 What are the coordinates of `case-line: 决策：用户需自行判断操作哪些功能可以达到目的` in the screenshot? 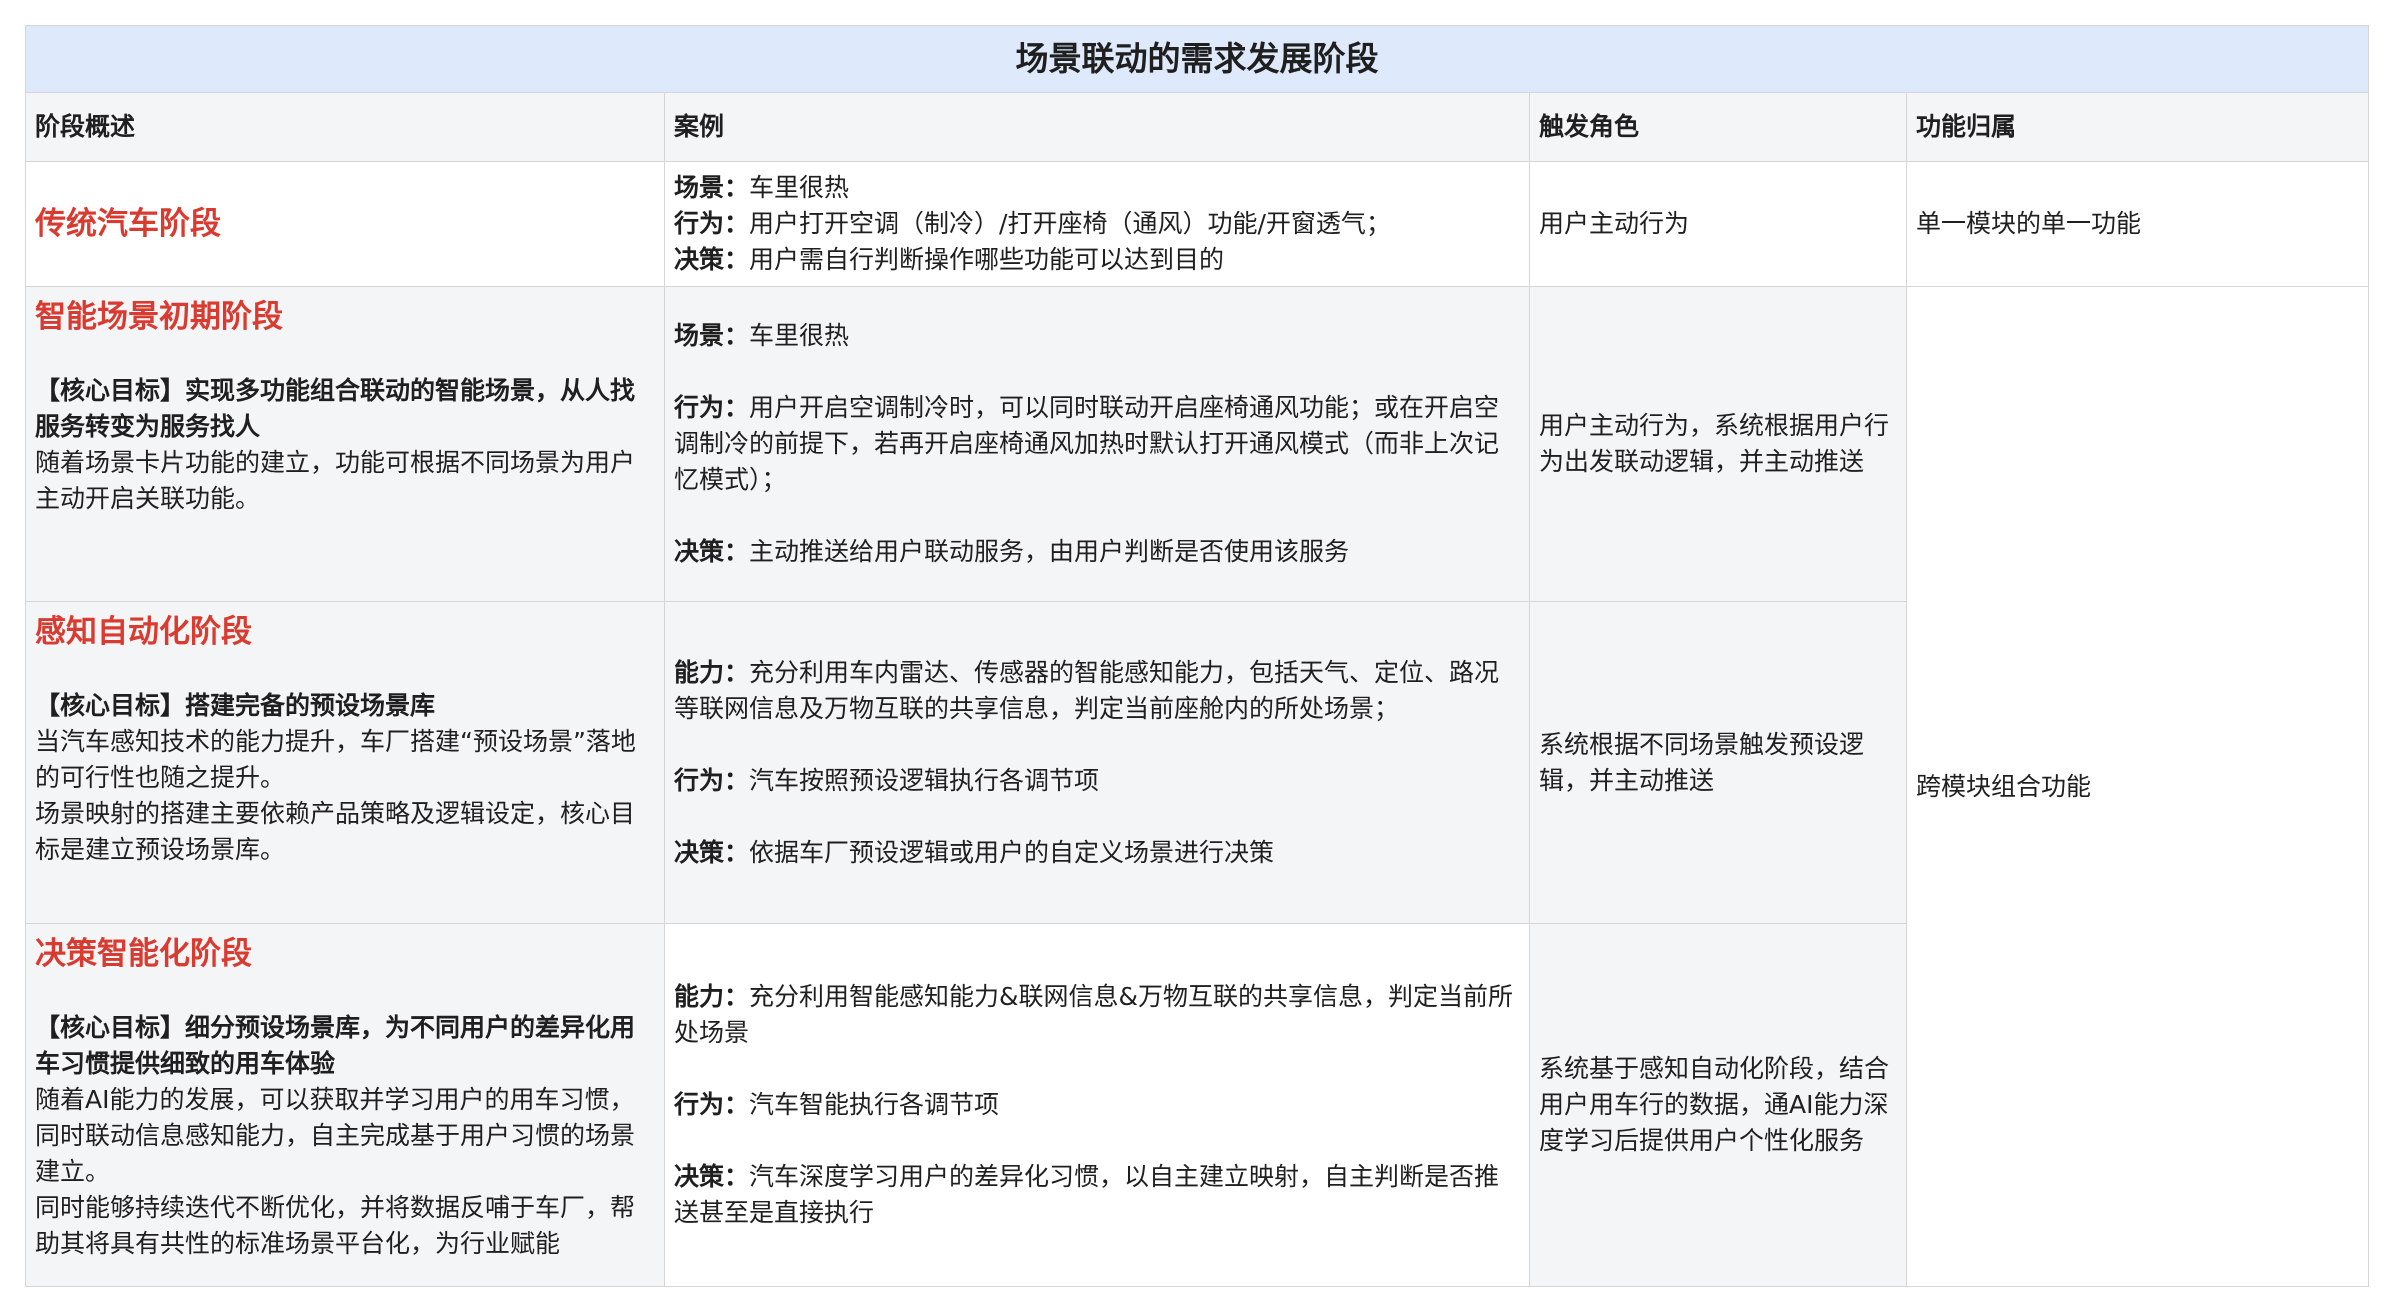 It's located at (949, 259).